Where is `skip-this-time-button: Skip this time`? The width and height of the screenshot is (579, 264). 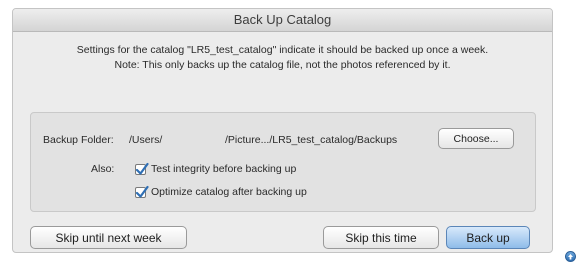 skip-this-time-button: Skip this time is located at coordinates (381, 237).